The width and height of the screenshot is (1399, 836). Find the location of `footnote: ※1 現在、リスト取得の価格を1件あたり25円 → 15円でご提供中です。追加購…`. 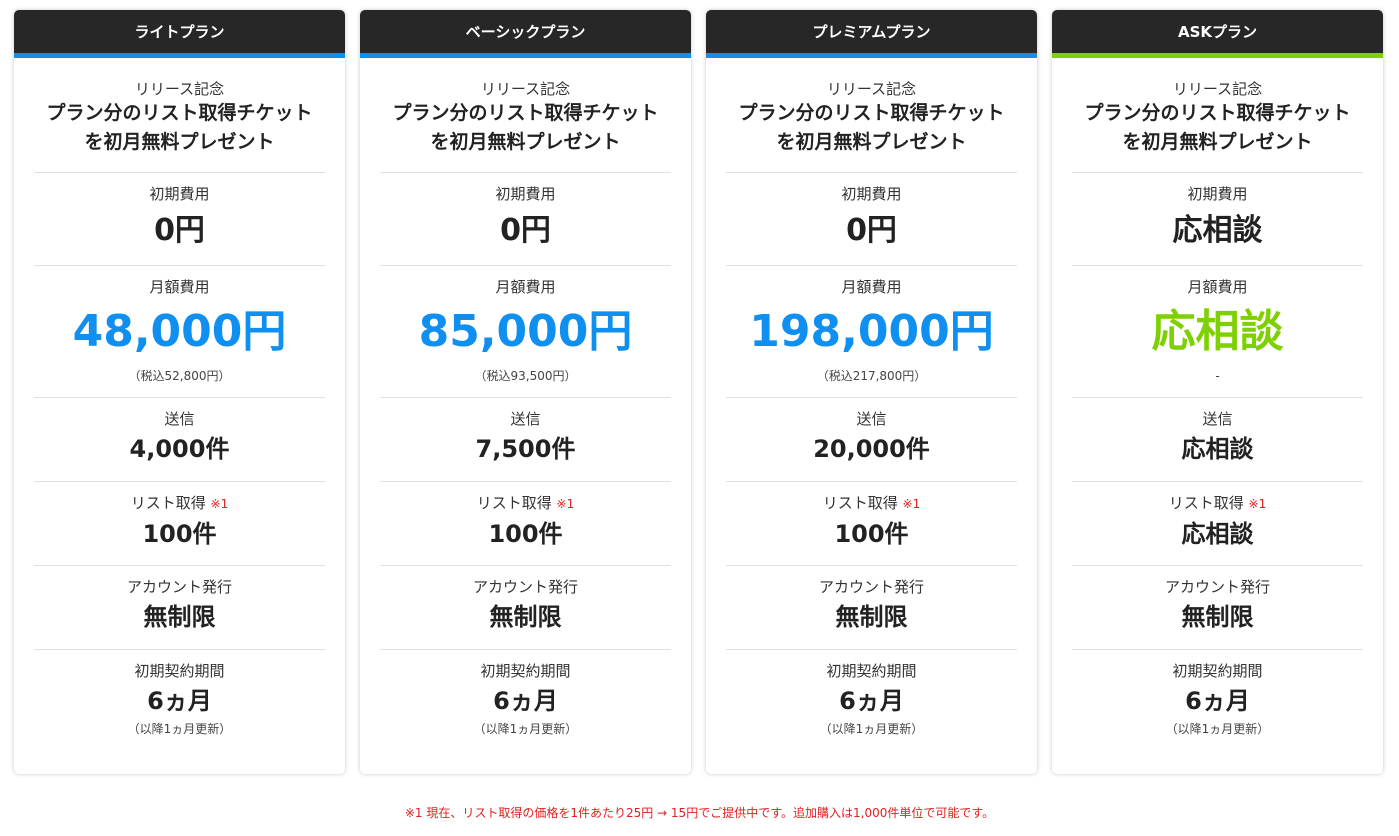

footnote: ※1 現在、リスト取得の価格を1件あたり25円 → 15円でご提供中です。追加購… is located at coordinates (699, 813).